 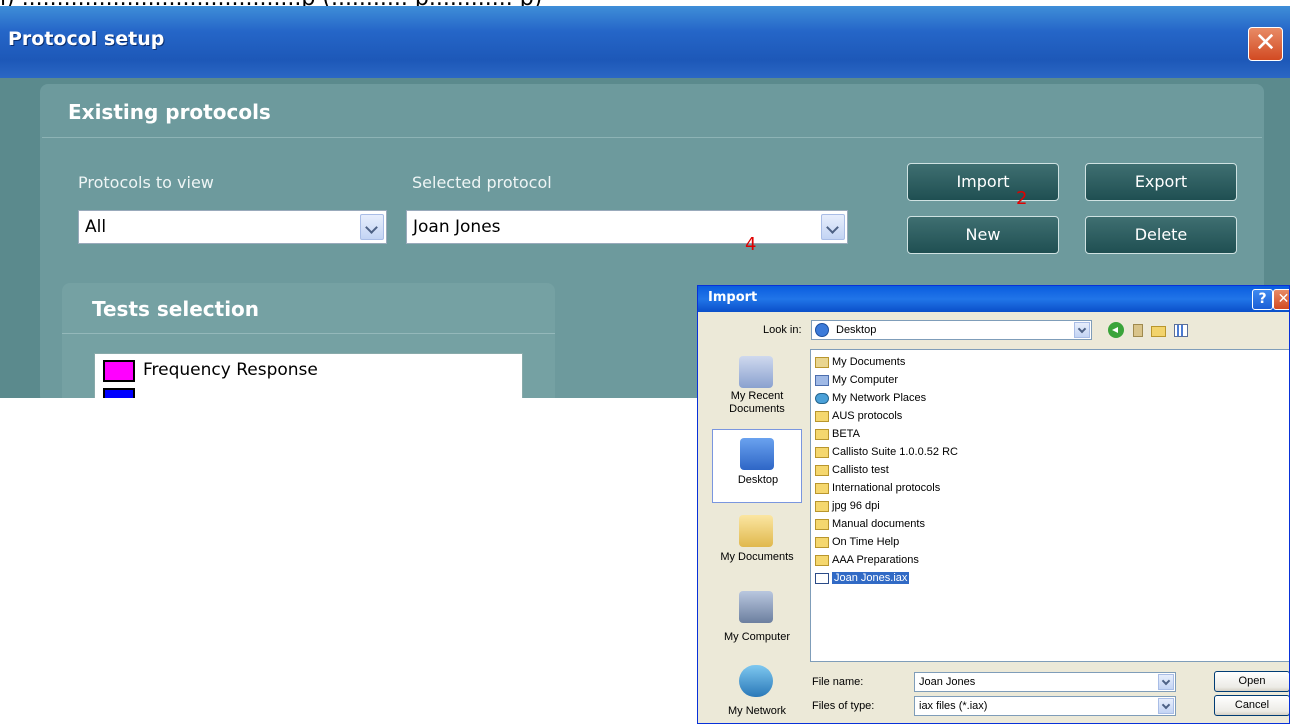 What do you see at coordinates (757, 637) in the screenshot?
I see `place-label: My Computer` at bounding box center [757, 637].